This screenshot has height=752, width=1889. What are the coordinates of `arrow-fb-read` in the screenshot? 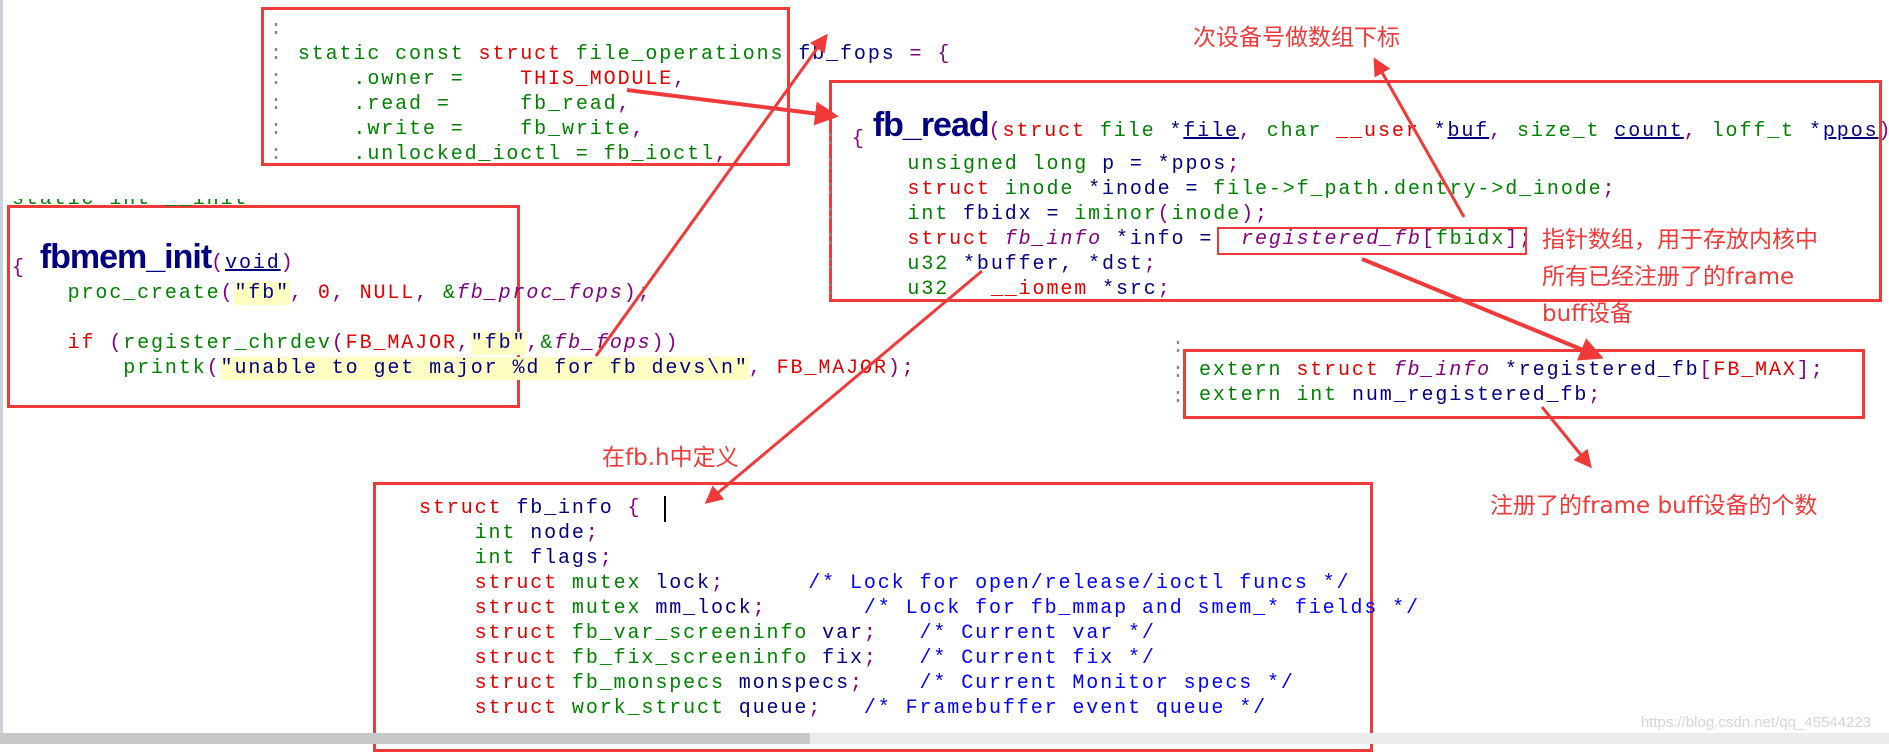 It's located at (731, 103).